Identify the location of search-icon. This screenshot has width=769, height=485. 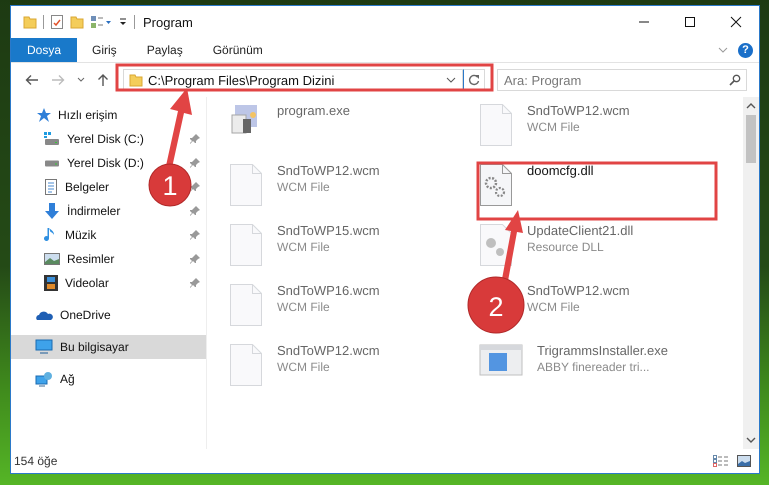
(735, 80).